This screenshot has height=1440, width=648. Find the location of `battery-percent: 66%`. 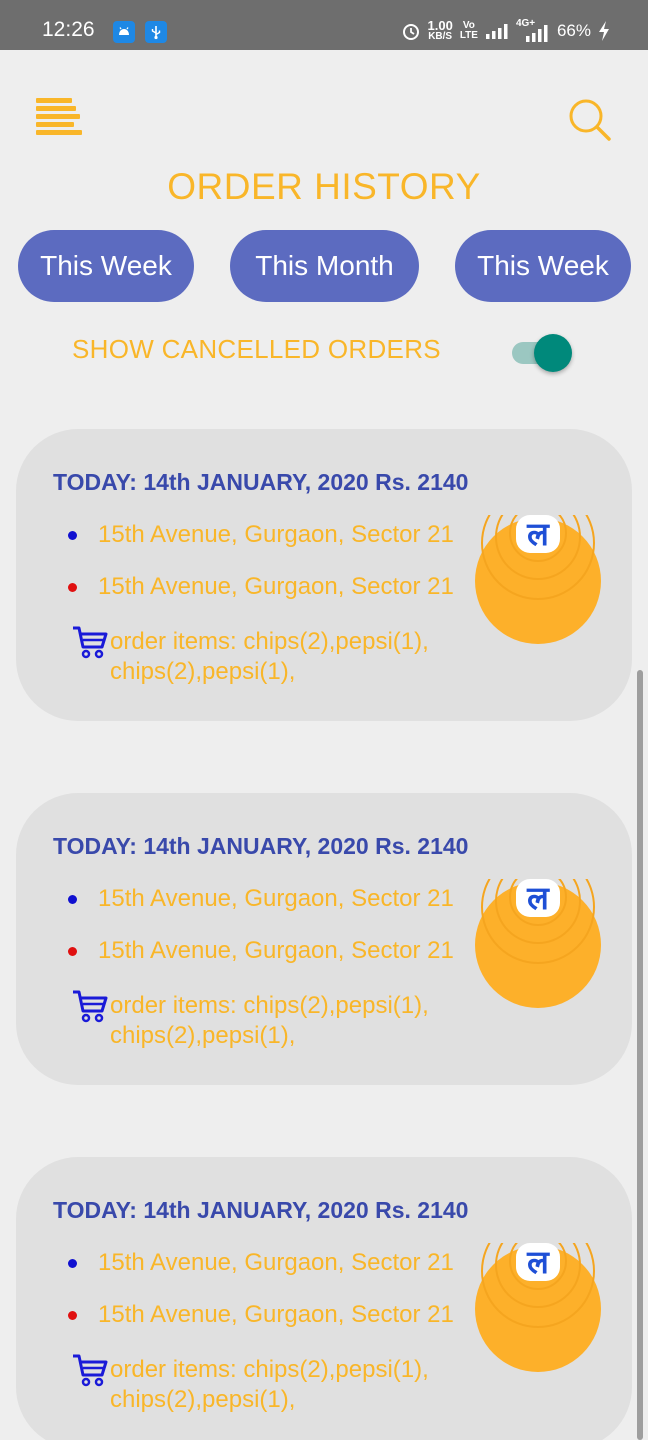

battery-percent: 66% is located at coordinates (573, 30).